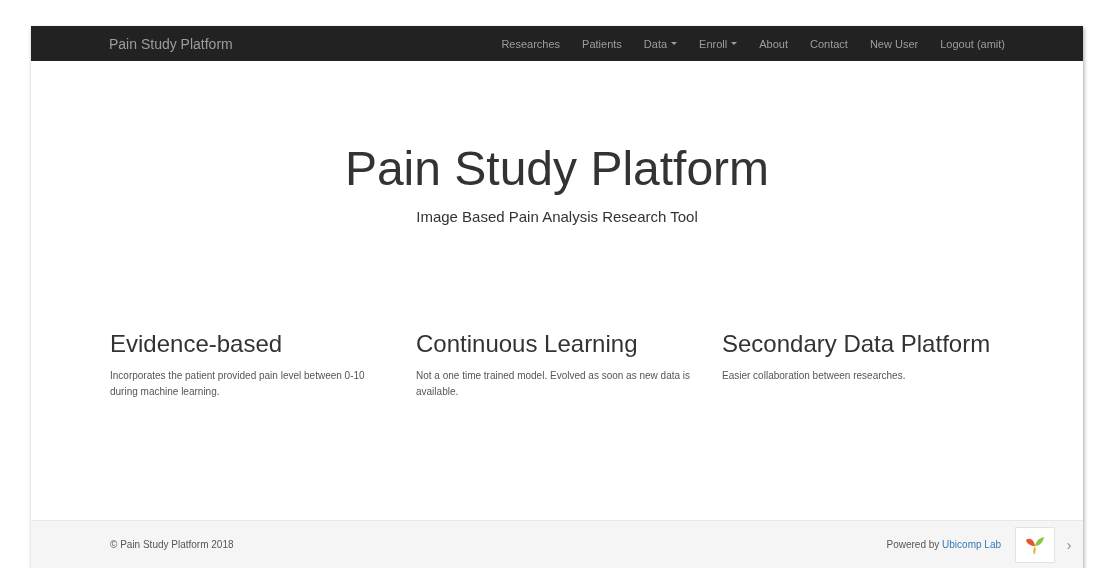 Image resolution: width=1100 pixels, height=583 pixels. I want to click on logo-button, so click(1035, 544).